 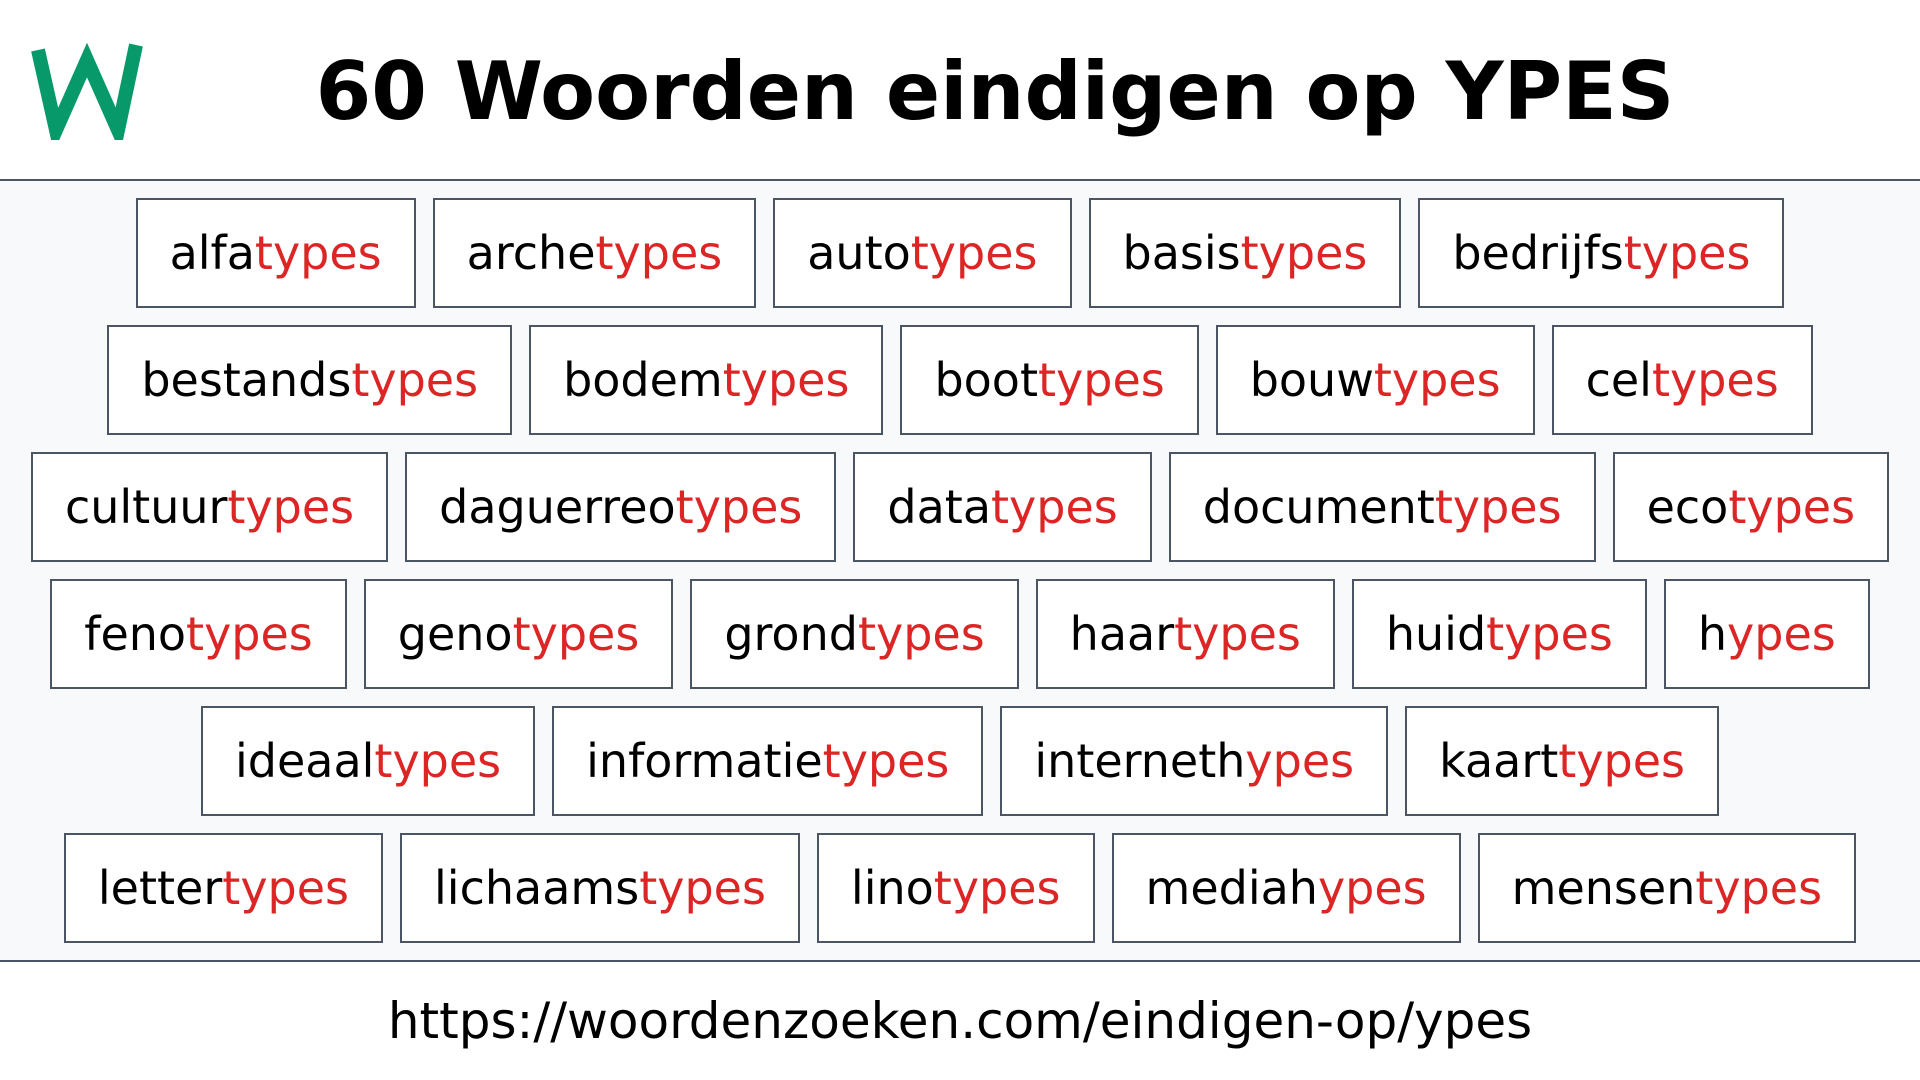 I want to click on word-stem: bodem, so click(x=643, y=380).